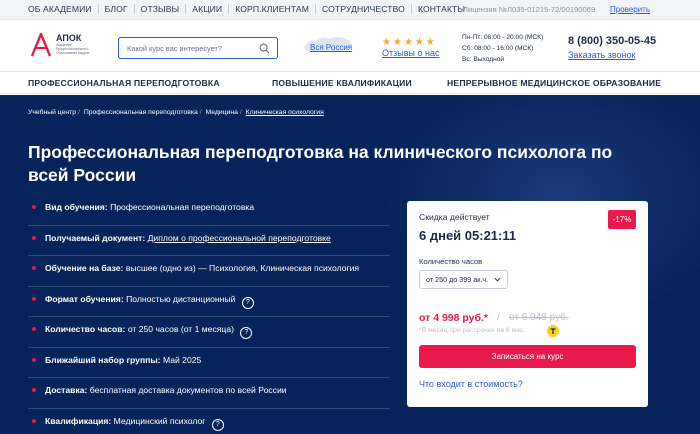  I want to click on top-nav-blog: БЛОГ, so click(116, 9).